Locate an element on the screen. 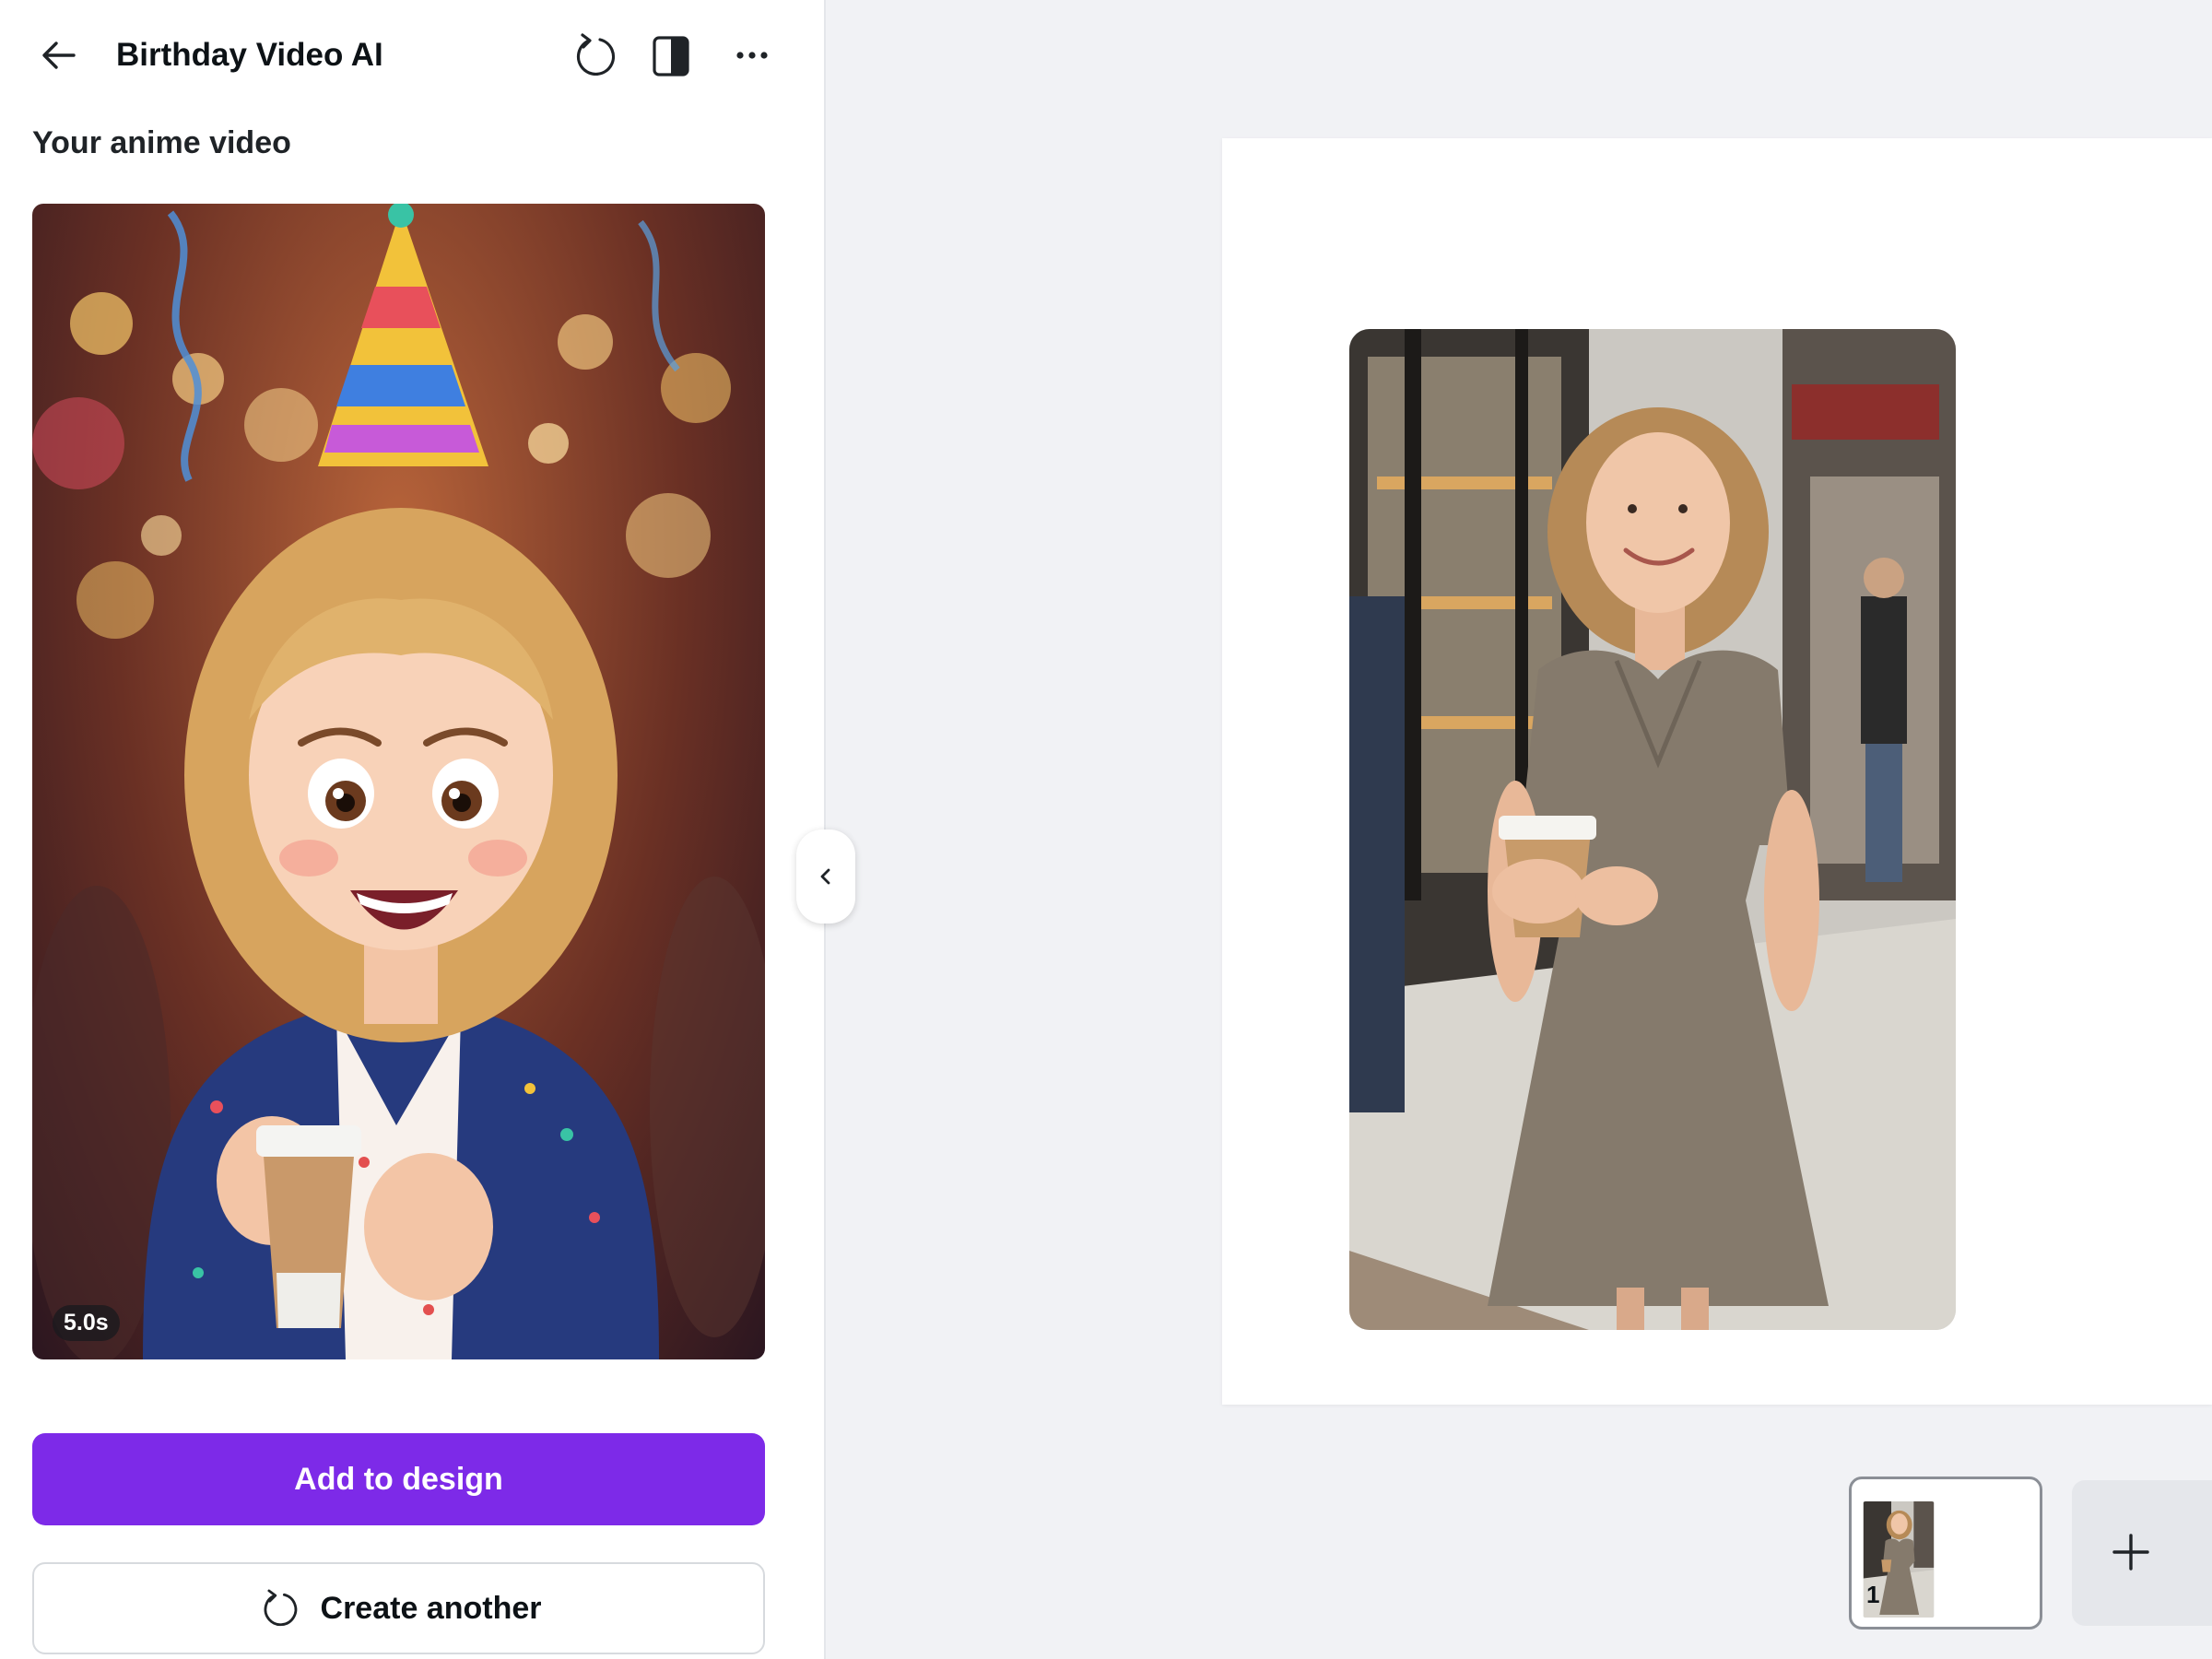 The width and height of the screenshot is (2212, 1659). more-horizontal-icon is located at coordinates (752, 55).